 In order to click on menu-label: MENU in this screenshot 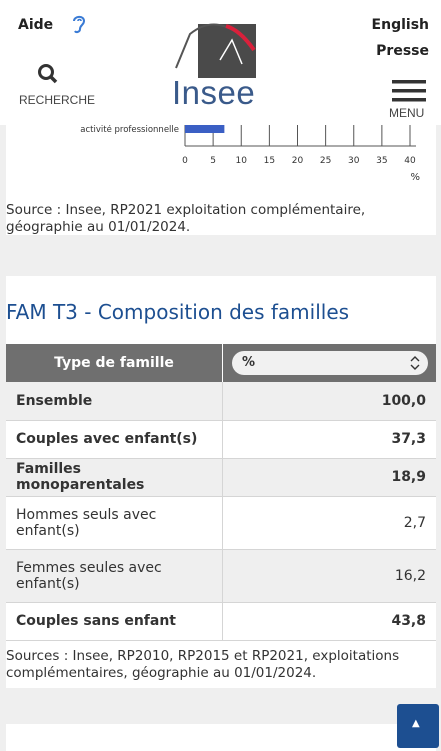, I will do `click(406, 113)`.